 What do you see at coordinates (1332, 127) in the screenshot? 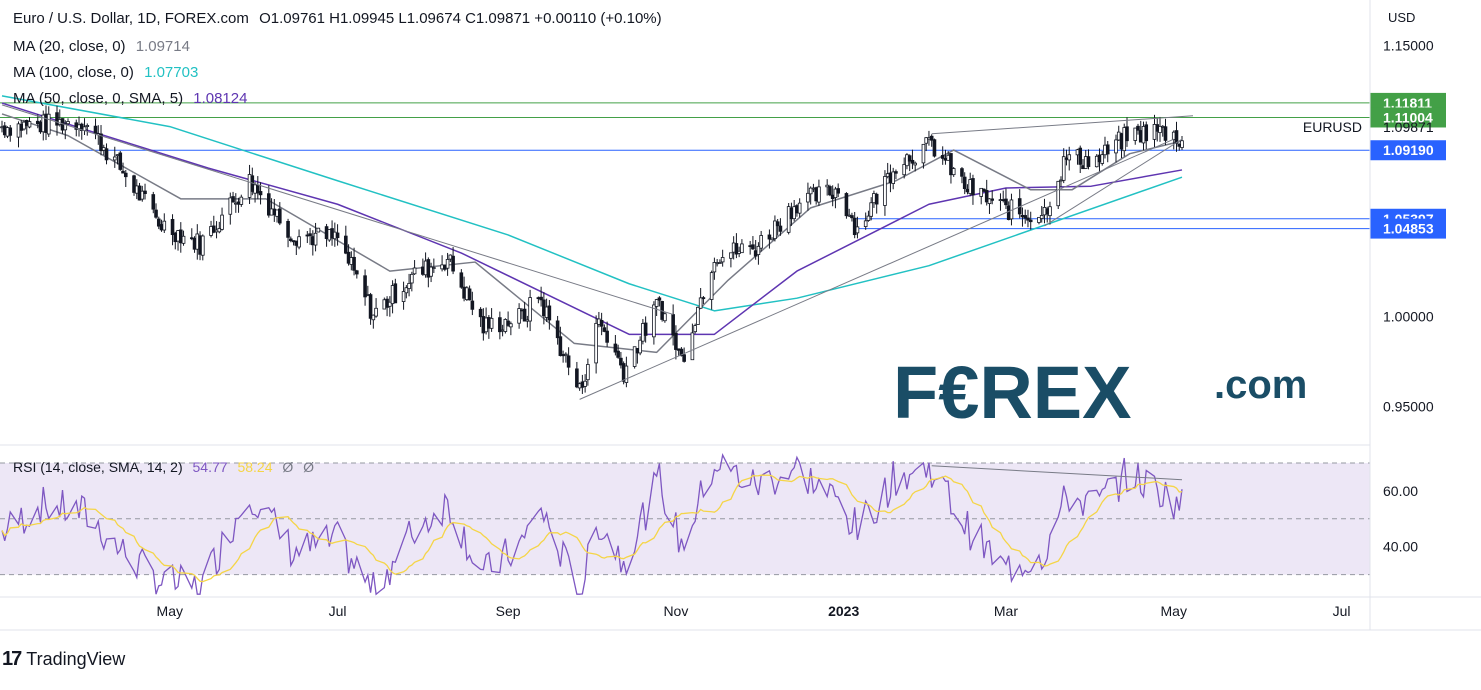
I see `symbol-label: EURUSD` at bounding box center [1332, 127].